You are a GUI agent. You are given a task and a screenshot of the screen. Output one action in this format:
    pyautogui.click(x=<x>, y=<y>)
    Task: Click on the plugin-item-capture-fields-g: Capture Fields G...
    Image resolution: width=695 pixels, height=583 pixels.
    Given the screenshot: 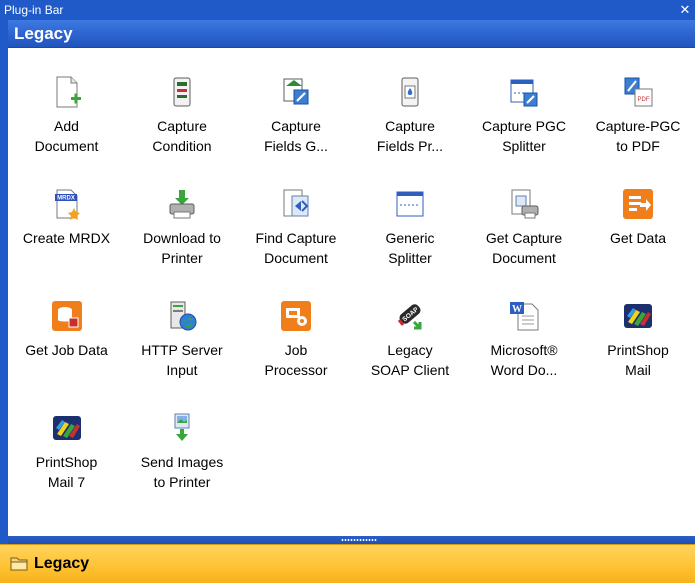 What is the action you would take?
    pyautogui.click(x=296, y=132)
    